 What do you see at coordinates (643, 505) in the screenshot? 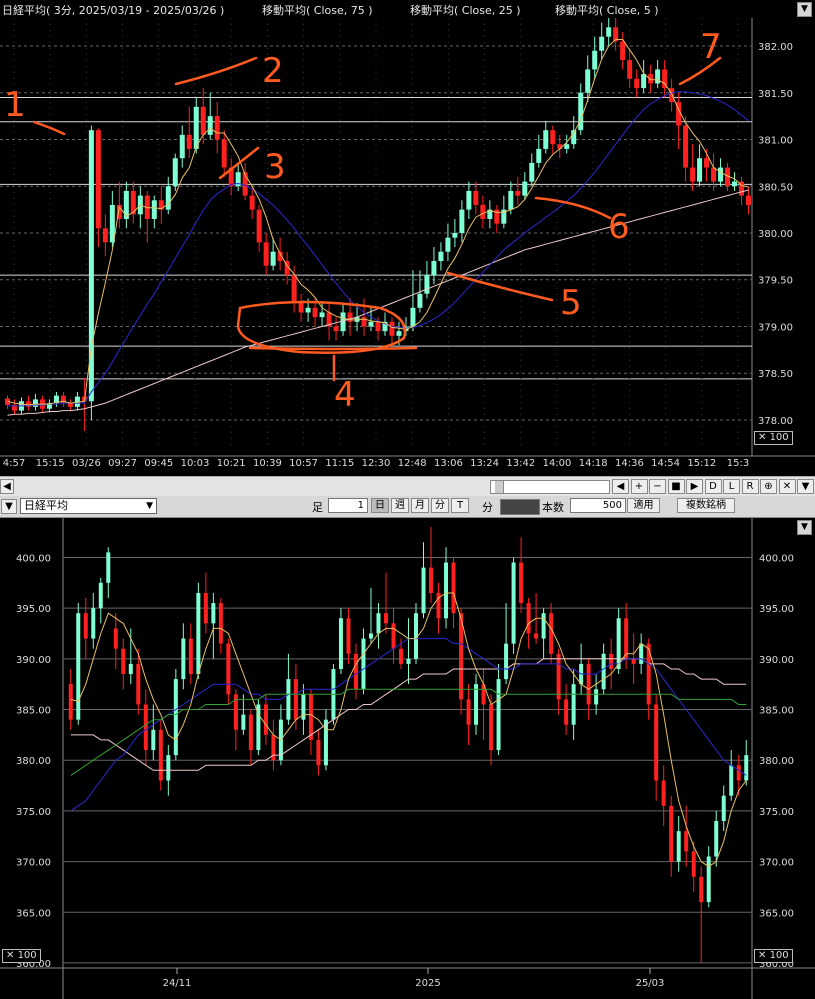
I see `apply-button: 適用` at bounding box center [643, 505].